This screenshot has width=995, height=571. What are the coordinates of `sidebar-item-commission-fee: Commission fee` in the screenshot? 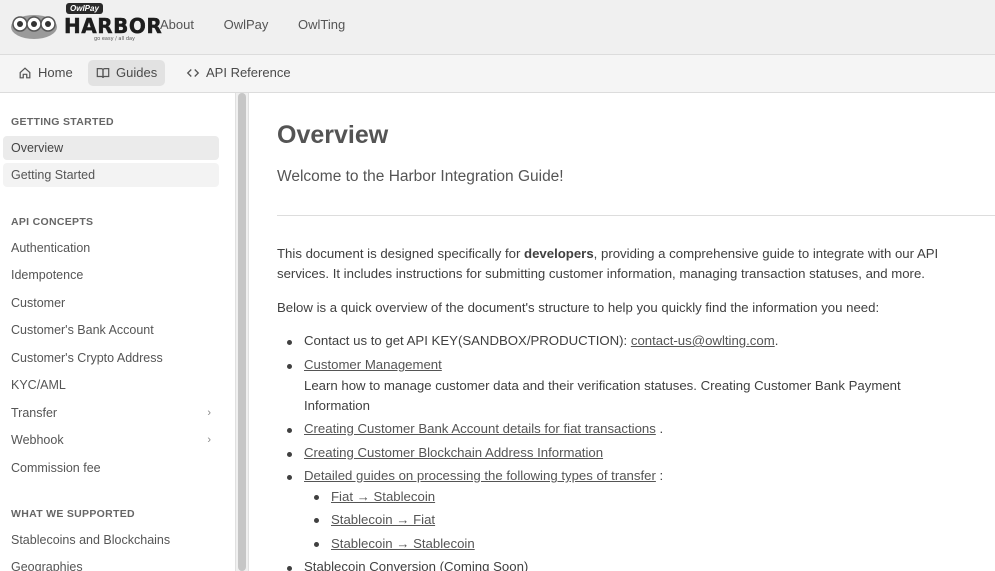 It's located at (111, 468).